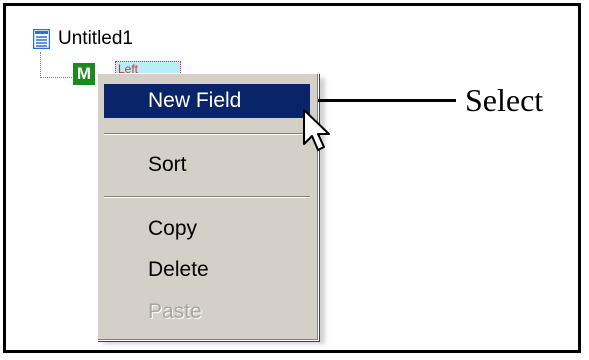  What do you see at coordinates (207, 165) in the screenshot?
I see `menu-item-sort: Sort` at bounding box center [207, 165].